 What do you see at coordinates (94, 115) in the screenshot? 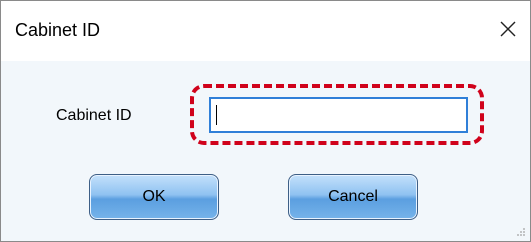
I see `cabinet-id-label: Cabinet ID` at bounding box center [94, 115].